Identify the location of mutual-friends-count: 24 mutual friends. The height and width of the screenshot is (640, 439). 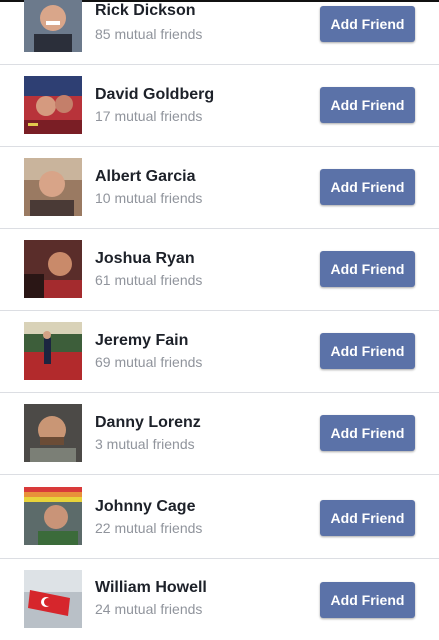
(148, 609).